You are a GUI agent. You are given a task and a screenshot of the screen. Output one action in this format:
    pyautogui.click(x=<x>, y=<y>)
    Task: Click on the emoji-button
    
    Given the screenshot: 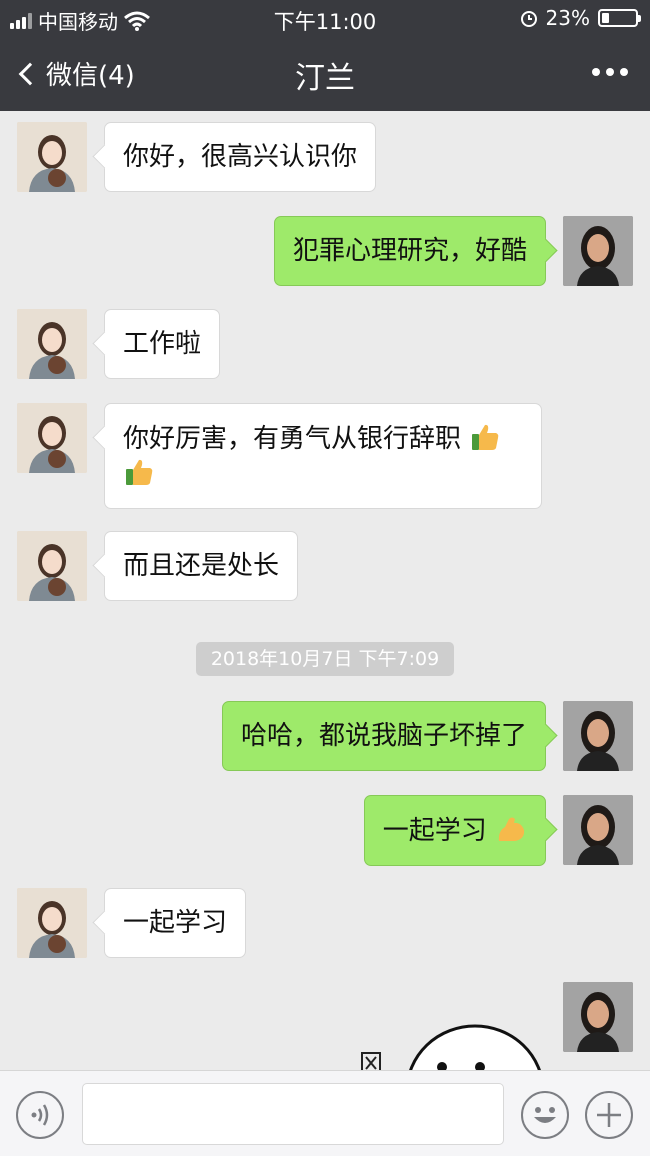 What is the action you would take?
    pyautogui.click(x=545, y=1115)
    